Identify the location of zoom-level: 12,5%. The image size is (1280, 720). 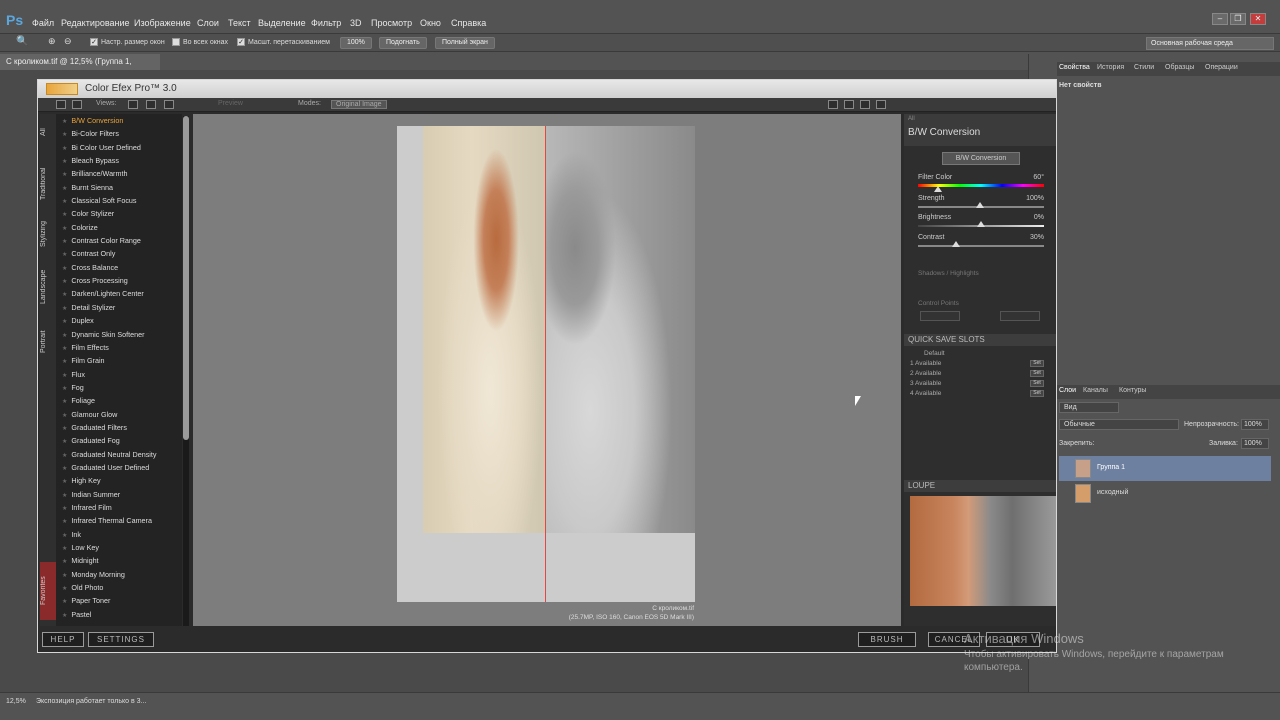
(16, 701).